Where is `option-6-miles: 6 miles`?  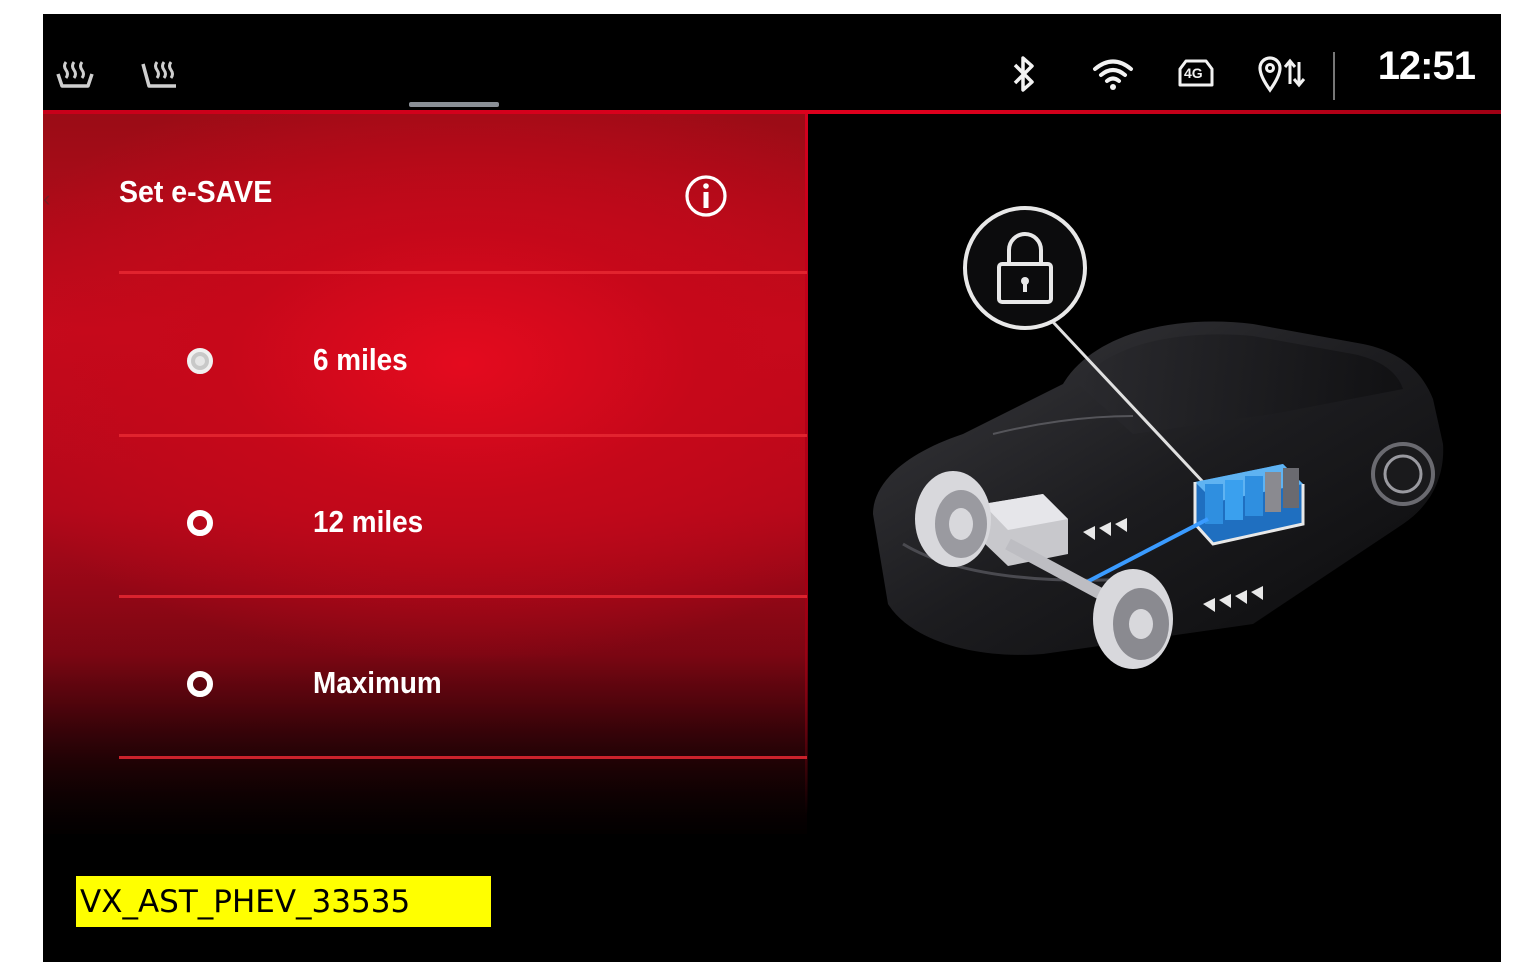
option-6-miles: 6 miles is located at coordinates (463, 354).